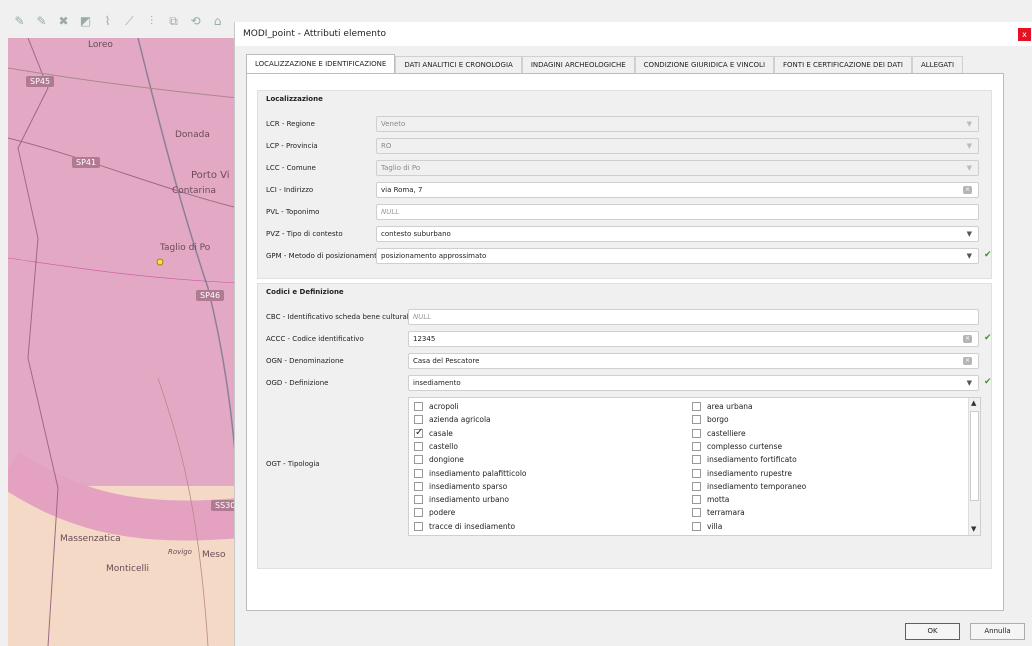 The height and width of the screenshot is (646, 1032). What do you see at coordinates (693, 317) in the screenshot?
I see `cbc-input: NULL` at bounding box center [693, 317].